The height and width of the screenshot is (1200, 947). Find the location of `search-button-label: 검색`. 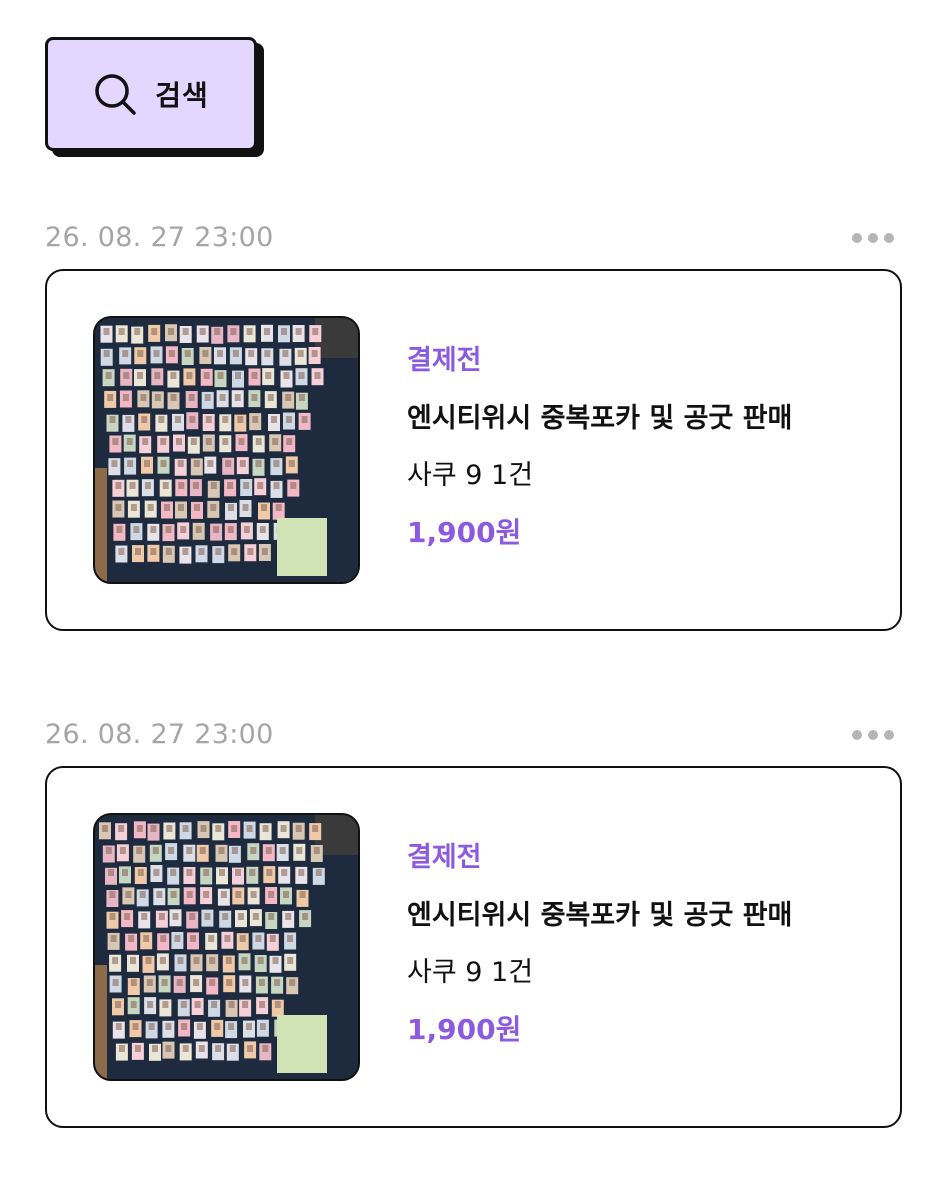

search-button-label: 검색 is located at coordinates (182, 95).